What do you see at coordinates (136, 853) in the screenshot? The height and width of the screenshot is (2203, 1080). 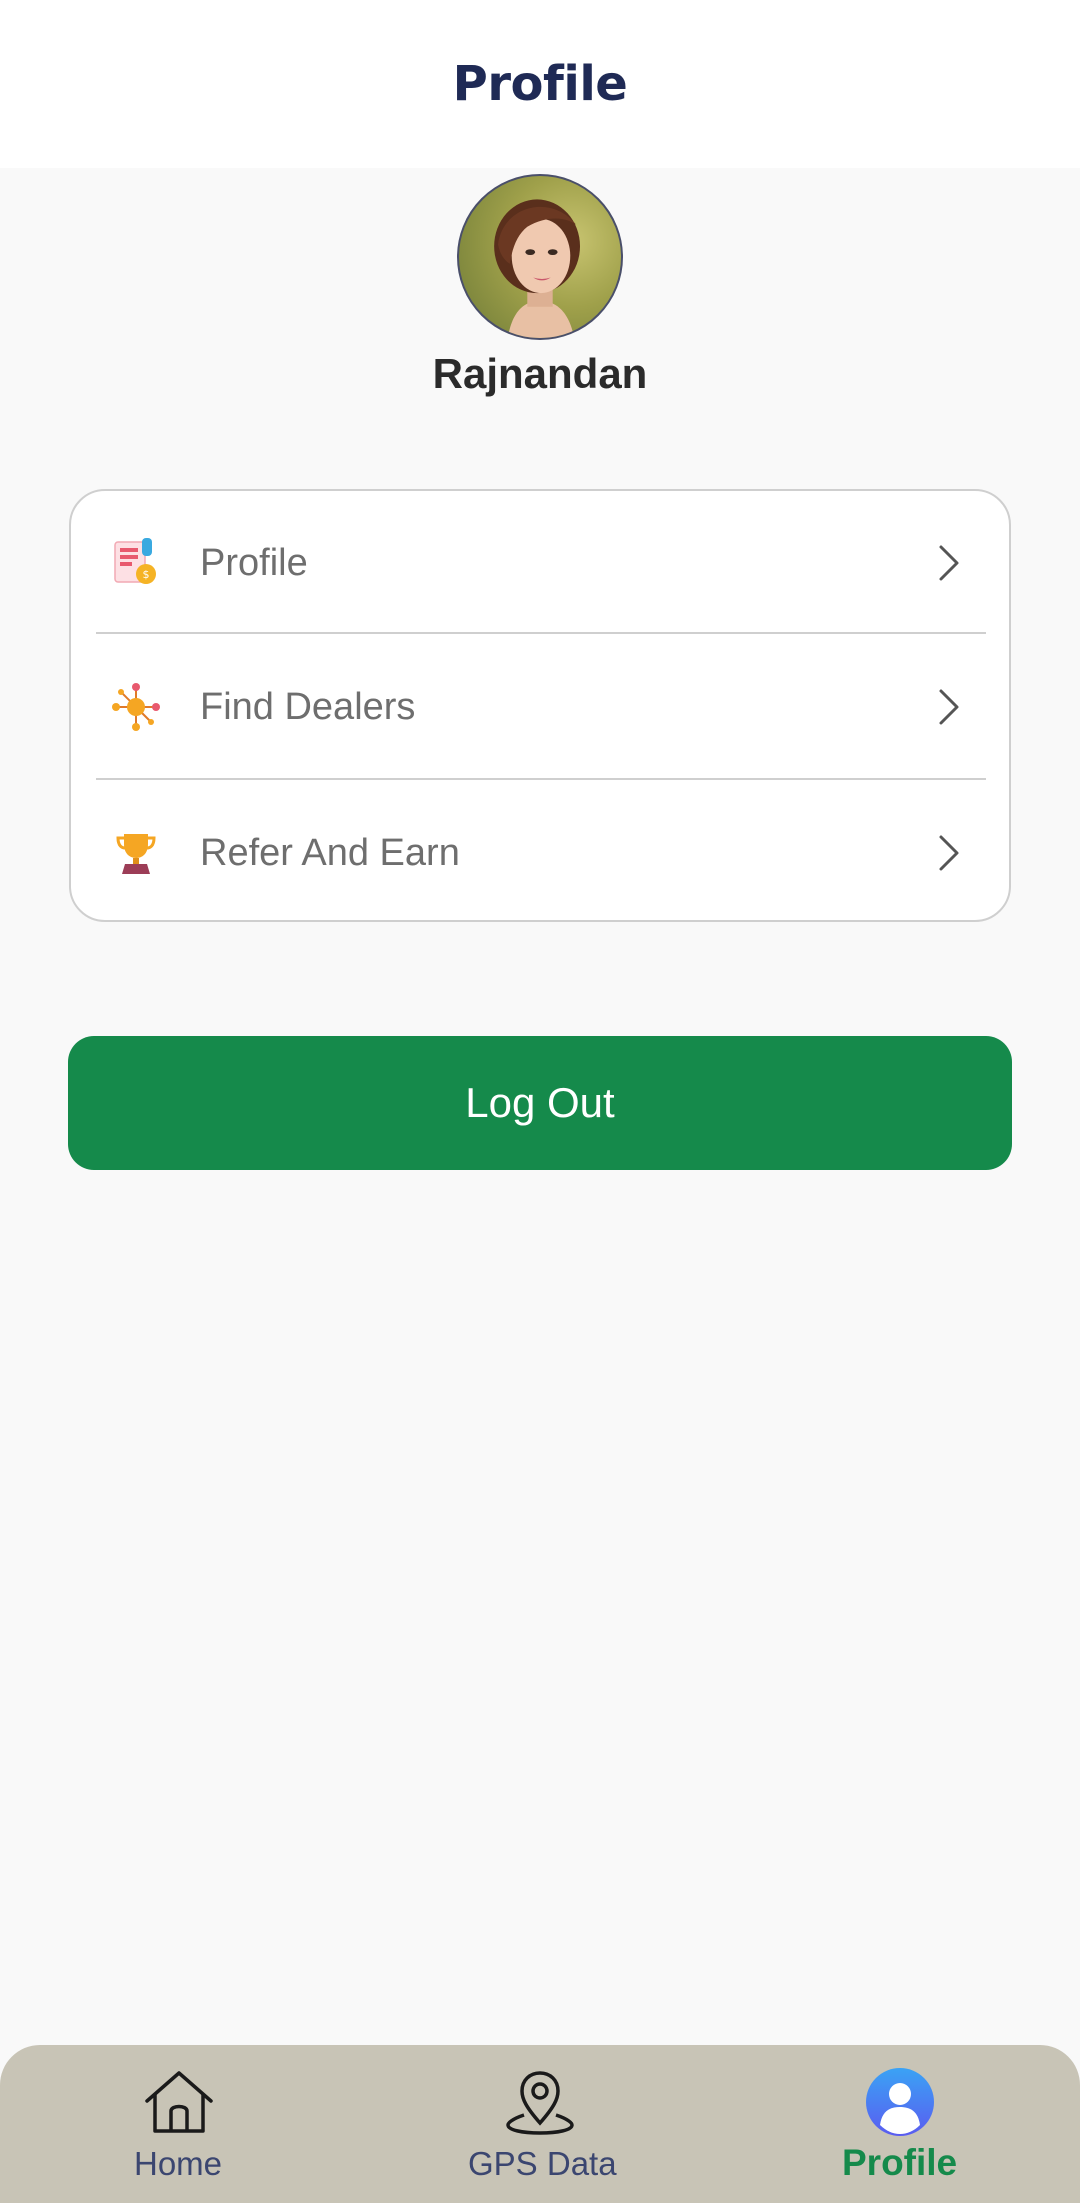 I see `trophy-icon` at bounding box center [136, 853].